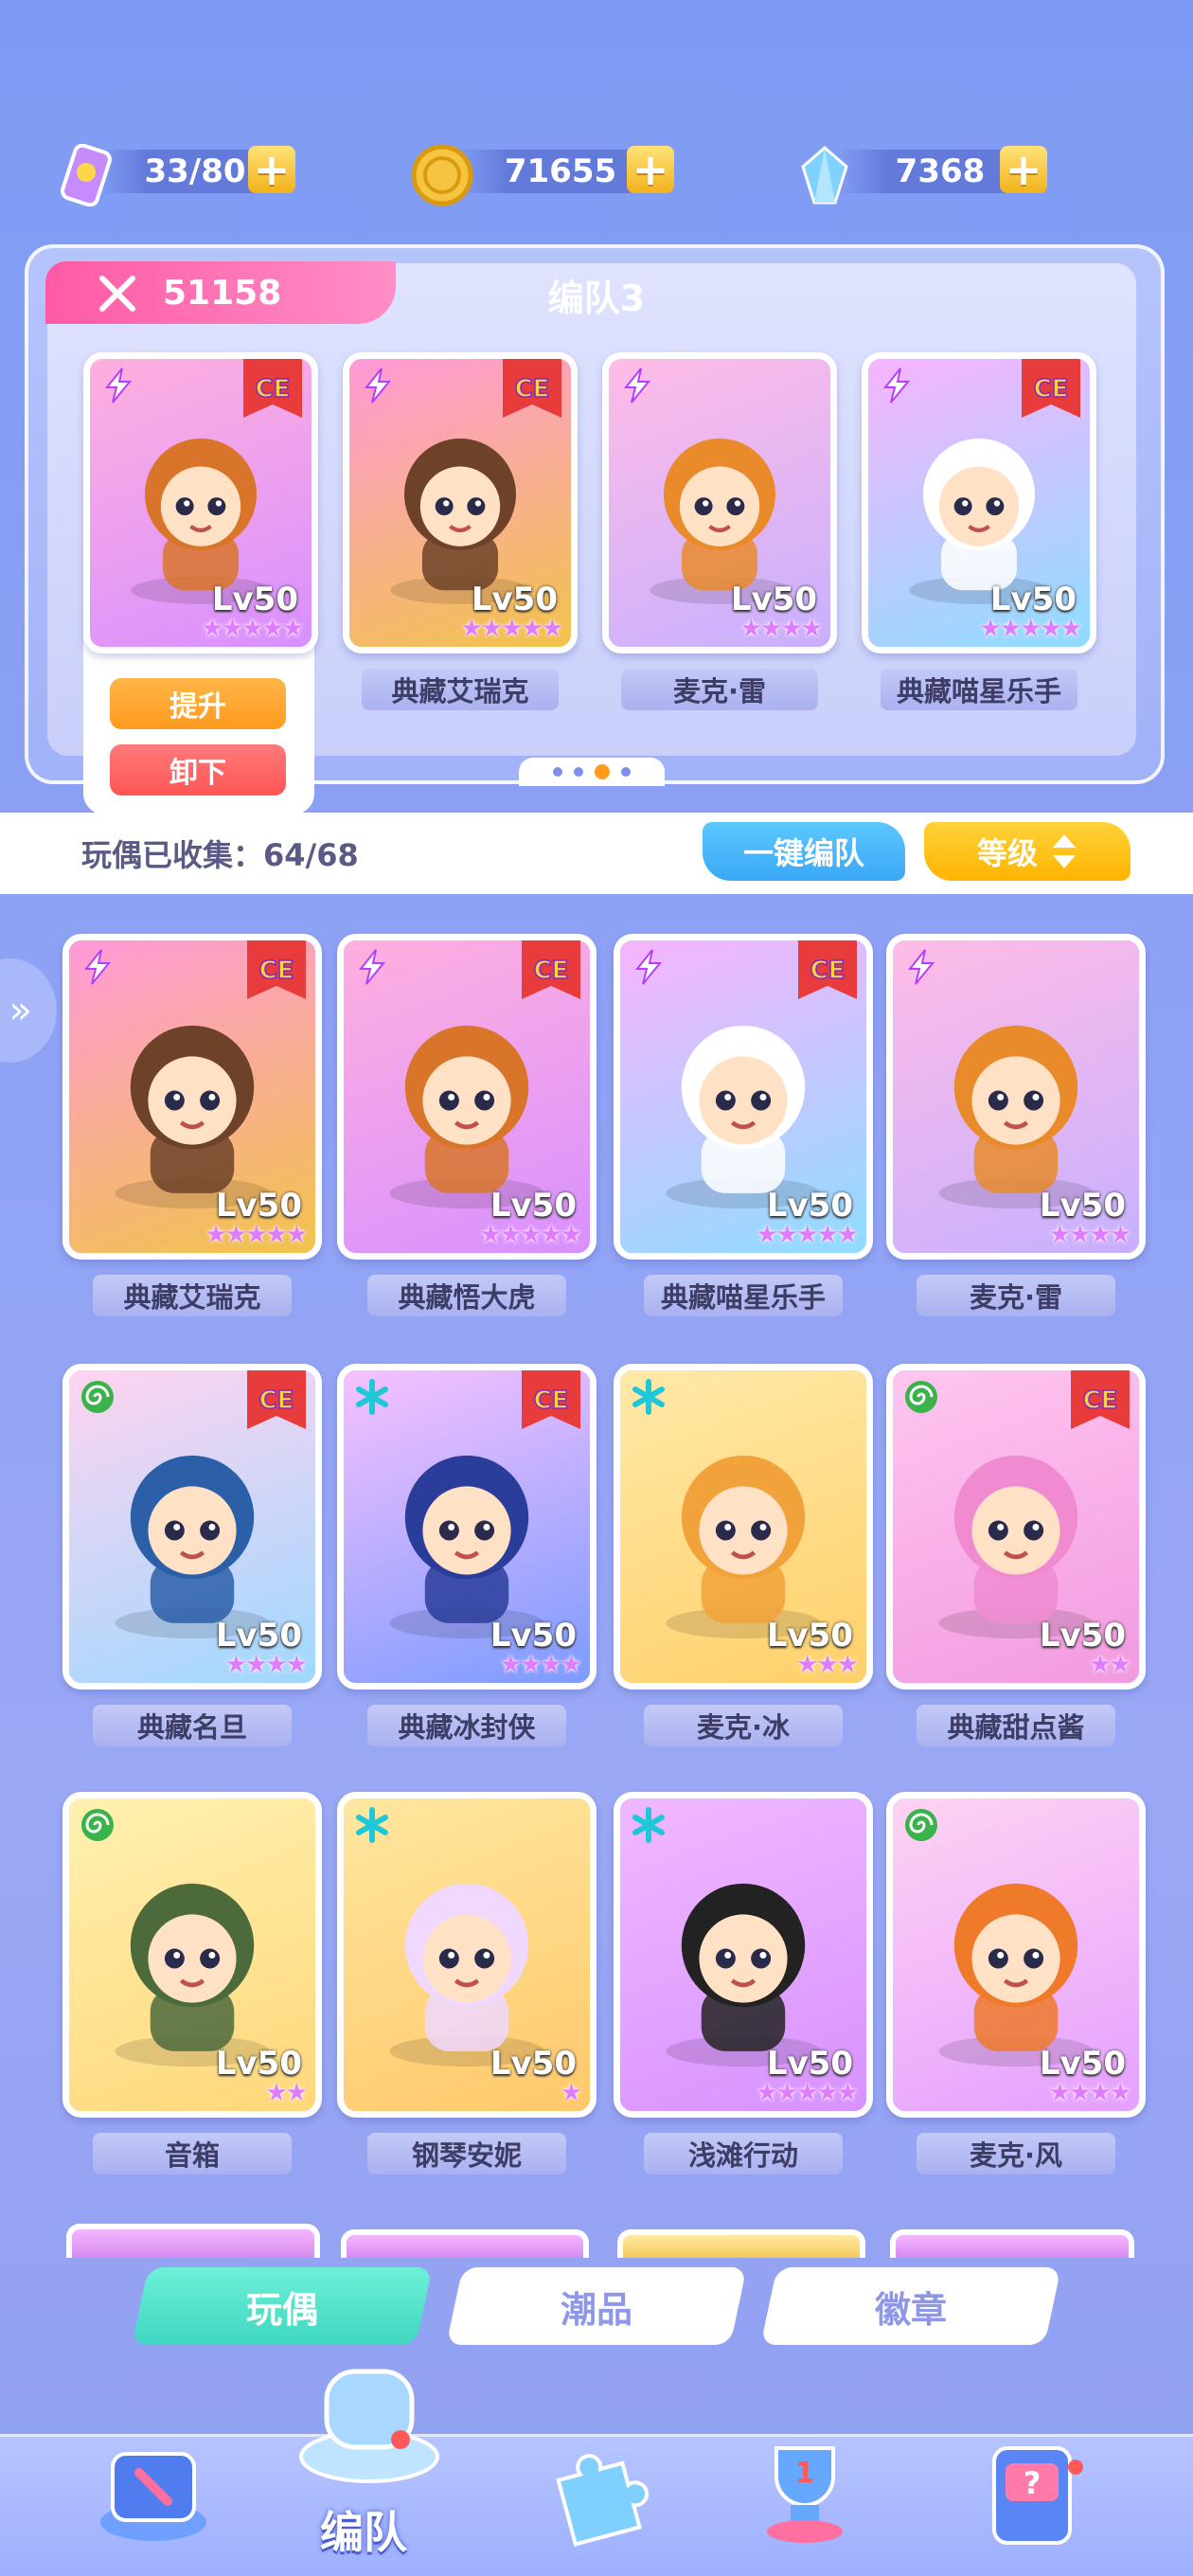 The height and width of the screenshot is (2576, 1193). Describe the element at coordinates (198, 703) in the screenshot. I see `upgrade-button: 提升` at that location.